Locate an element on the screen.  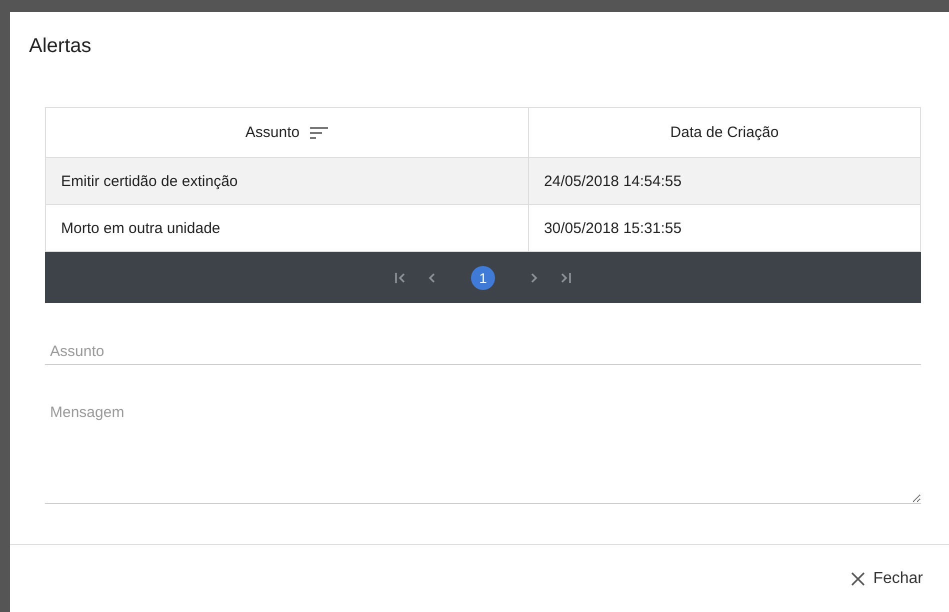
column-header: Data de Criação is located at coordinates (724, 132).